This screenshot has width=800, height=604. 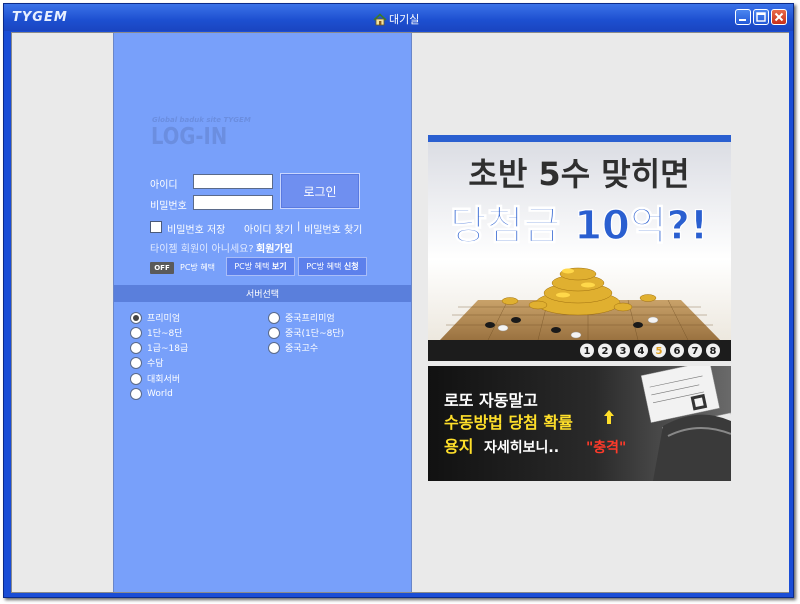 What do you see at coordinates (201, 120) in the screenshot?
I see `brand-tagline: Global baduk site TYGEM` at bounding box center [201, 120].